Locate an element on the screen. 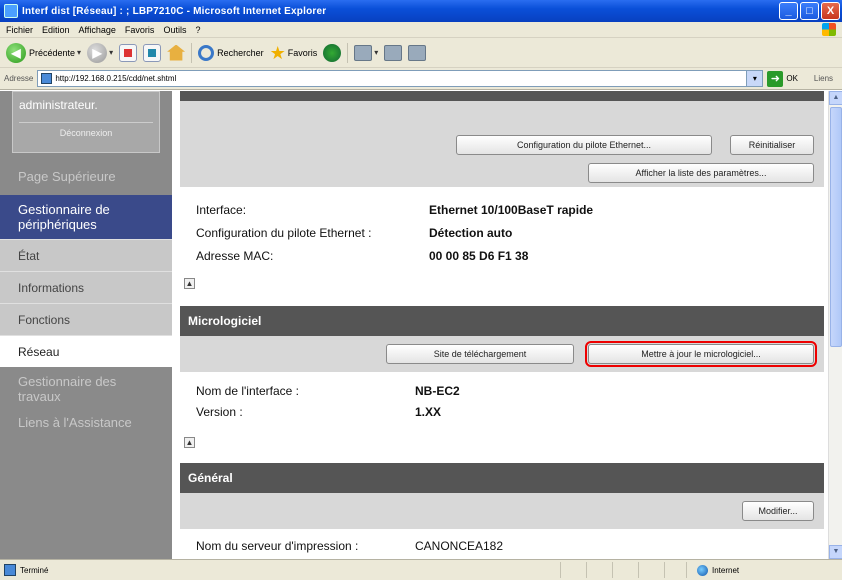 The height and width of the screenshot is (580, 842). reset-button: Réinitialiser is located at coordinates (772, 145).